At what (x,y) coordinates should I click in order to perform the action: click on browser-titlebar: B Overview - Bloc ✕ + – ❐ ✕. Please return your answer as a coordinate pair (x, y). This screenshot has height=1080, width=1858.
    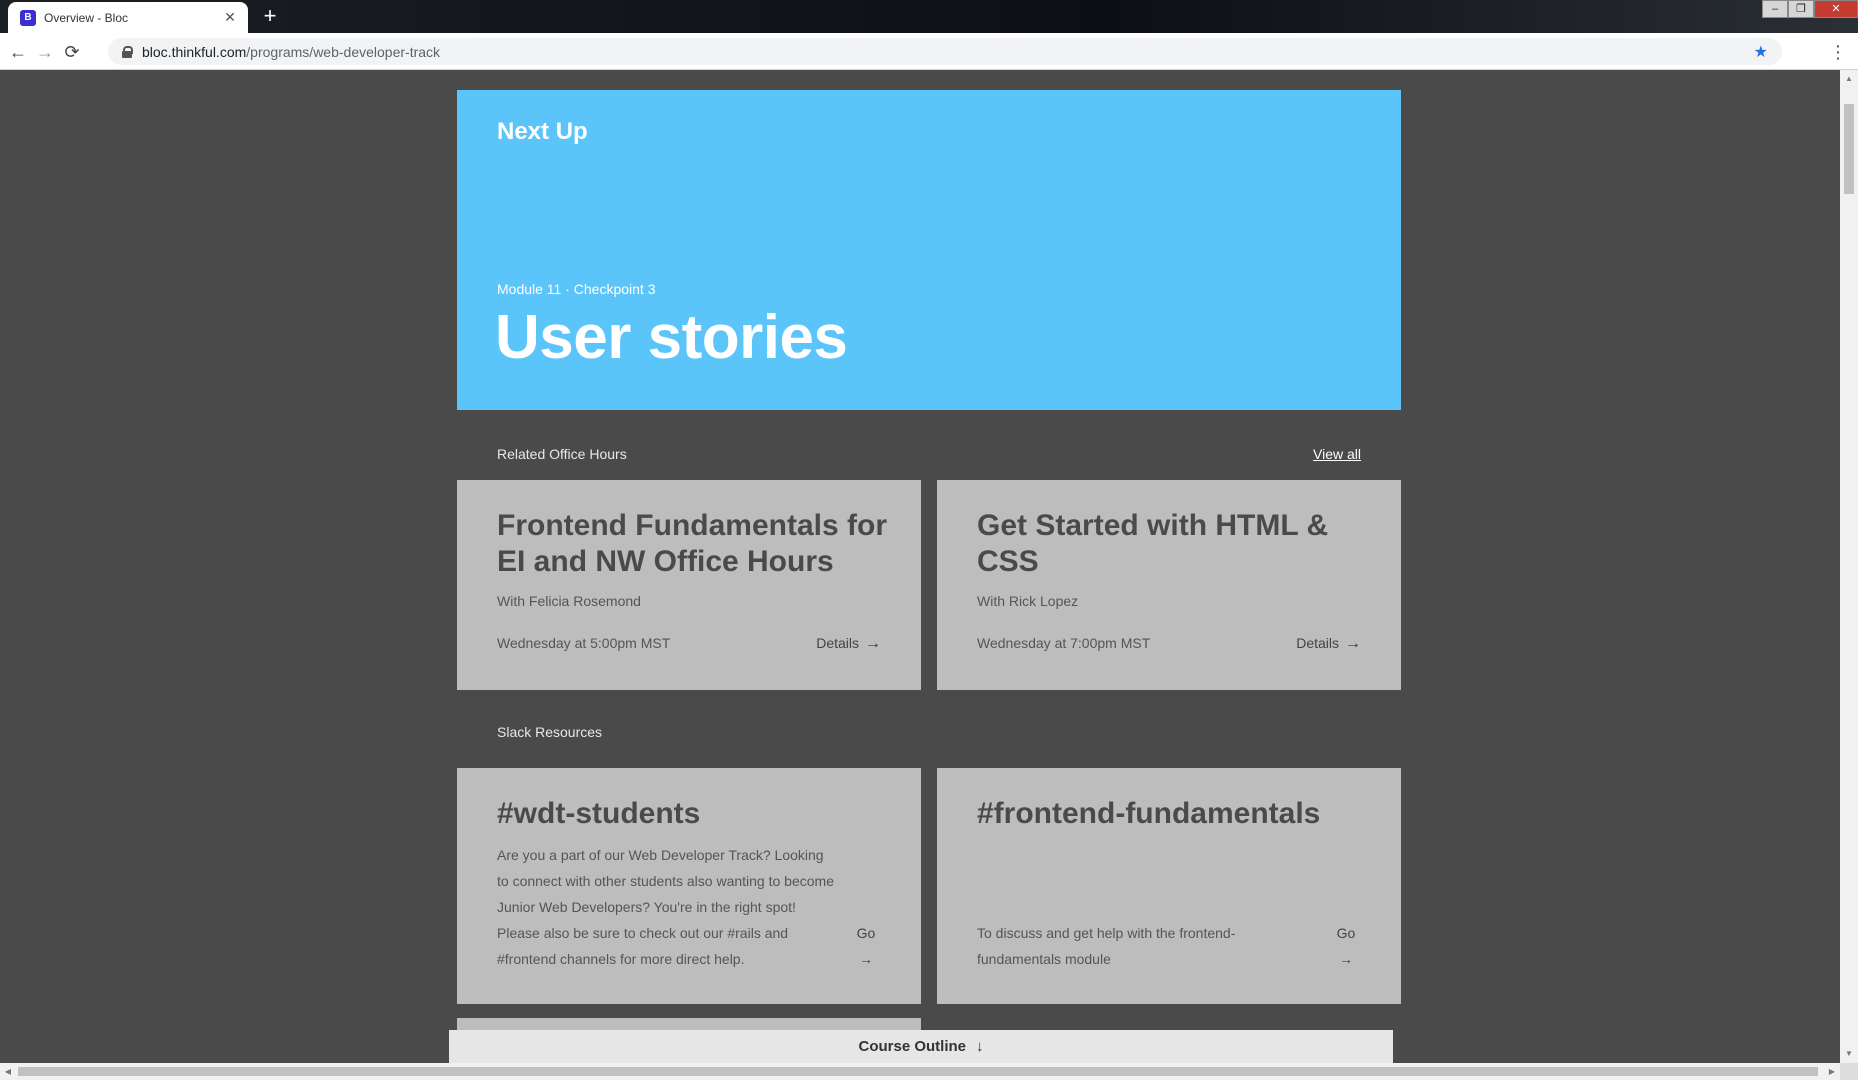
    Looking at the image, I should click on (929, 16).